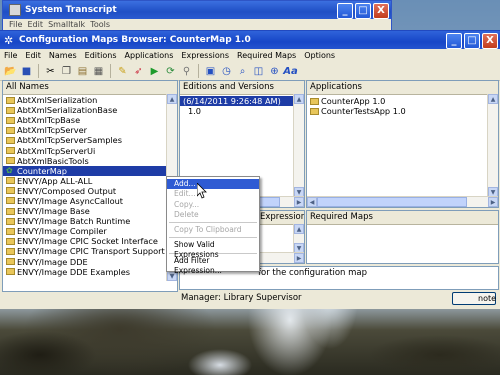  What do you see at coordinates (258, 71) in the screenshot?
I see `mark-icon: ◫` at bounding box center [258, 71].